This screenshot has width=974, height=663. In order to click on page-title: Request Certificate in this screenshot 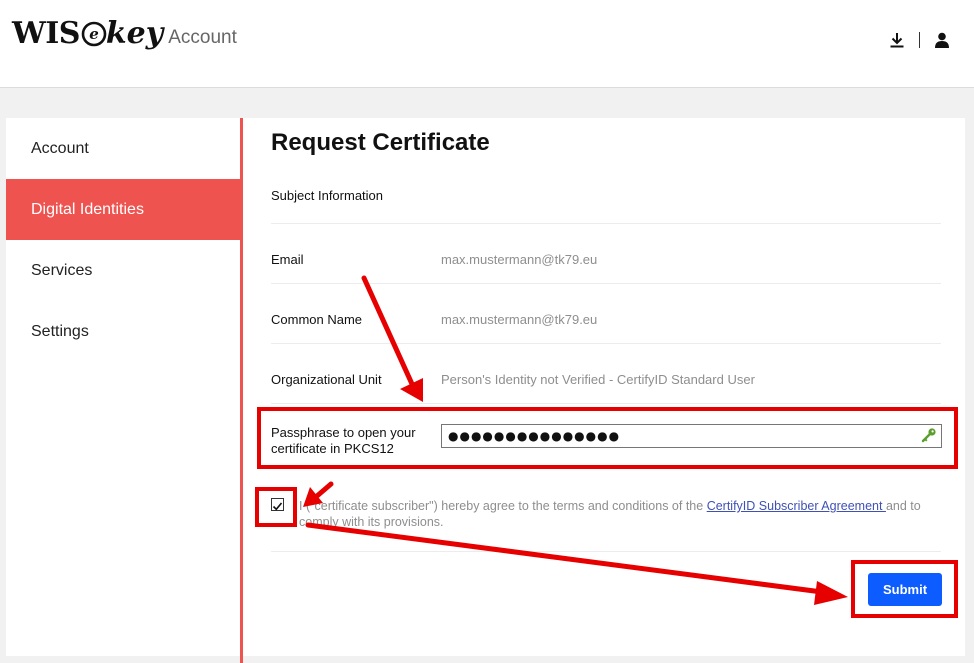, I will do `click(380, 142)`.